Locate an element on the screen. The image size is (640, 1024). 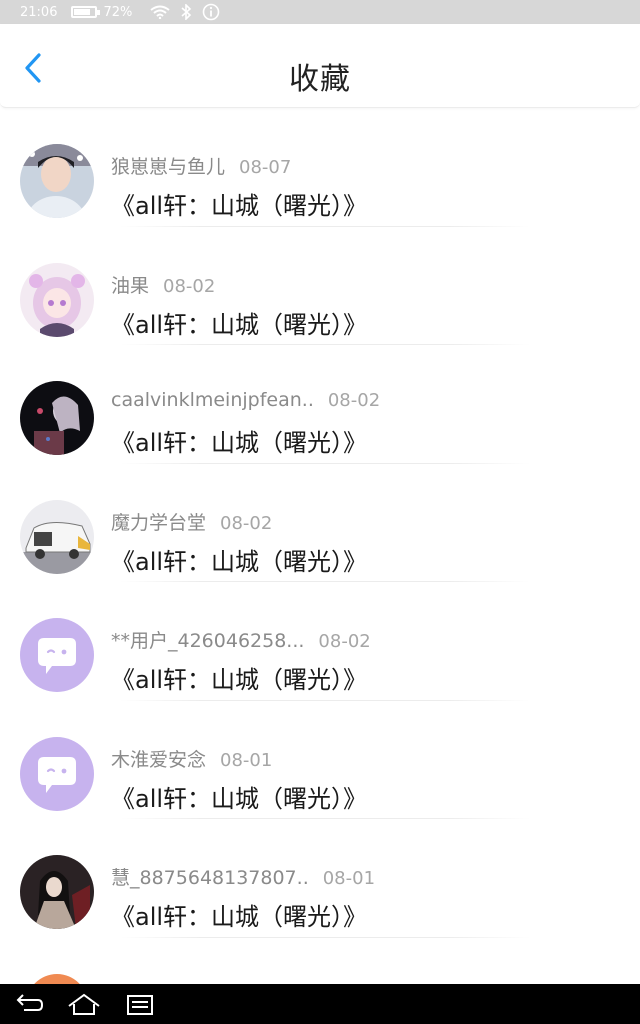
author-line: caalvinklmeinjpfean.. 08-02 is located at coordinates (245, 400).